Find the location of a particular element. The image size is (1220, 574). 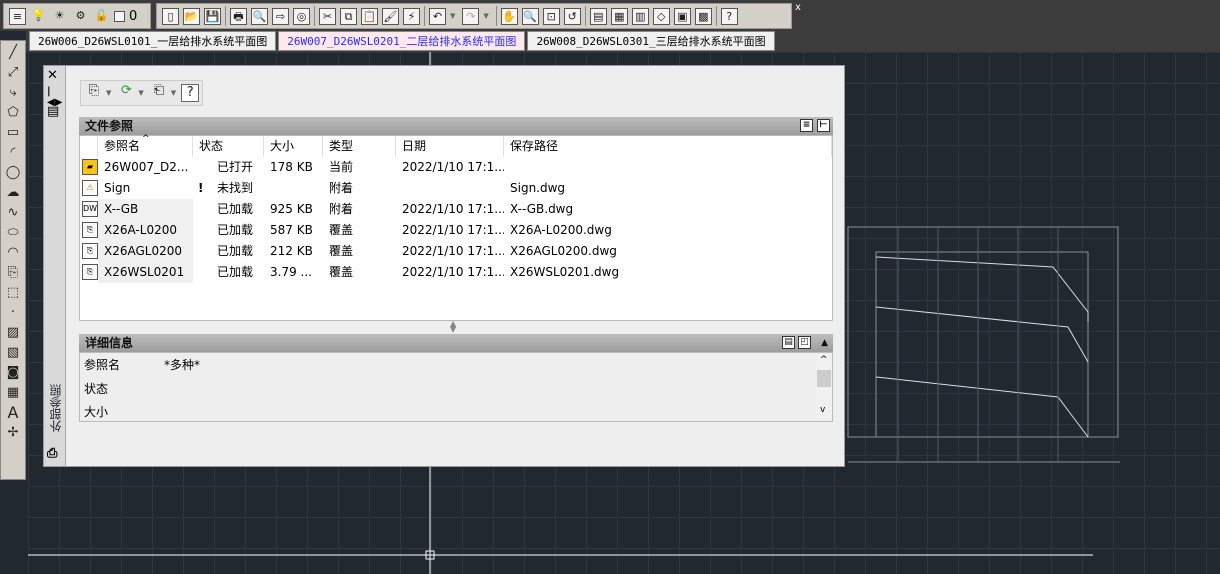

sort-ascending-icon: ^ is located at coordinates (146, 139).